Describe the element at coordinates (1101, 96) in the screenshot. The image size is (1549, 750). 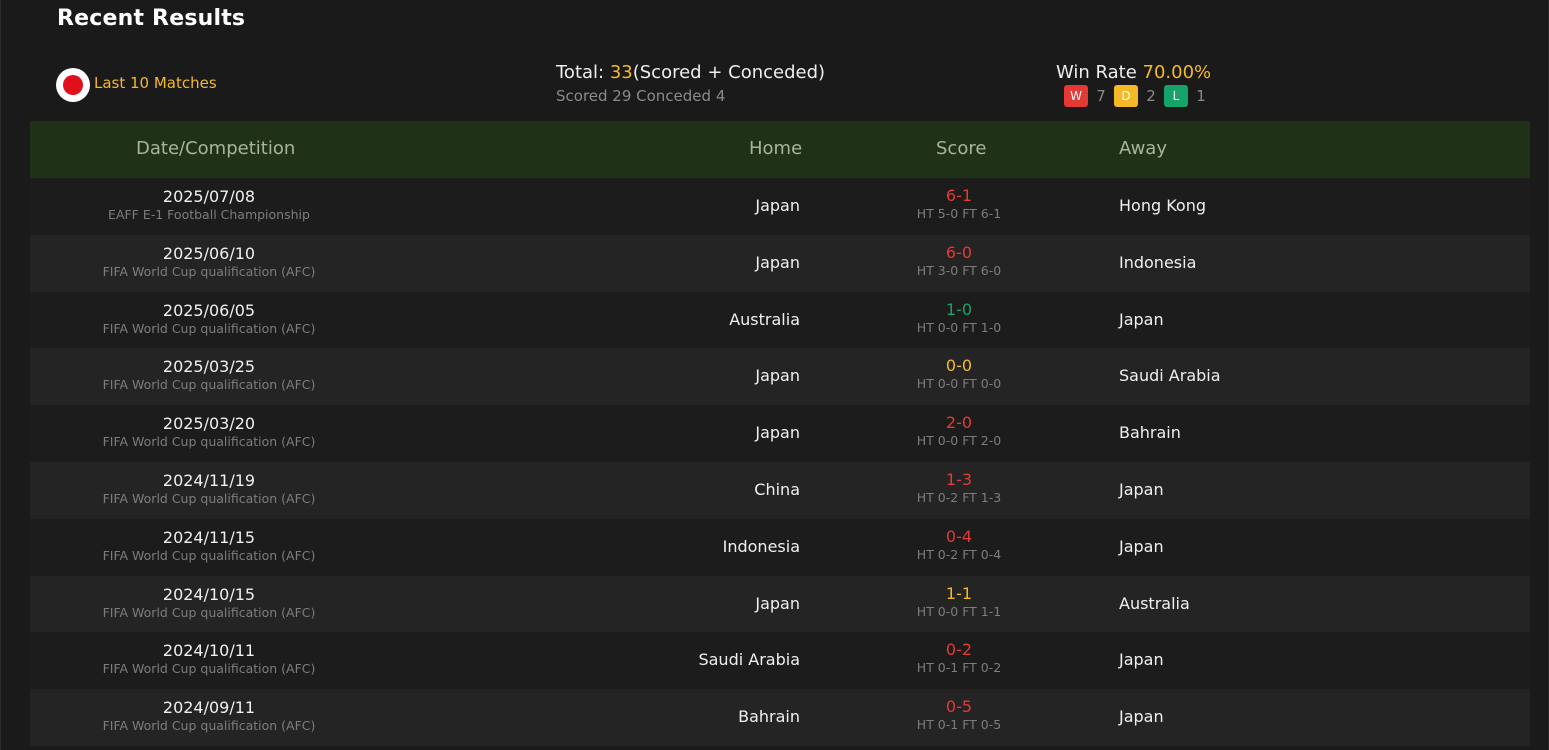
I see `win-count: 7` at that location.